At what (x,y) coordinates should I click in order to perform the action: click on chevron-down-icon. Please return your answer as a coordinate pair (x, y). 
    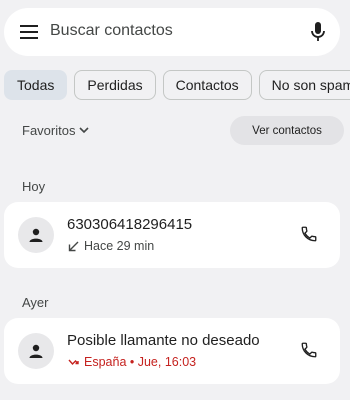
    Looking at the image, I should click on (84, 130).